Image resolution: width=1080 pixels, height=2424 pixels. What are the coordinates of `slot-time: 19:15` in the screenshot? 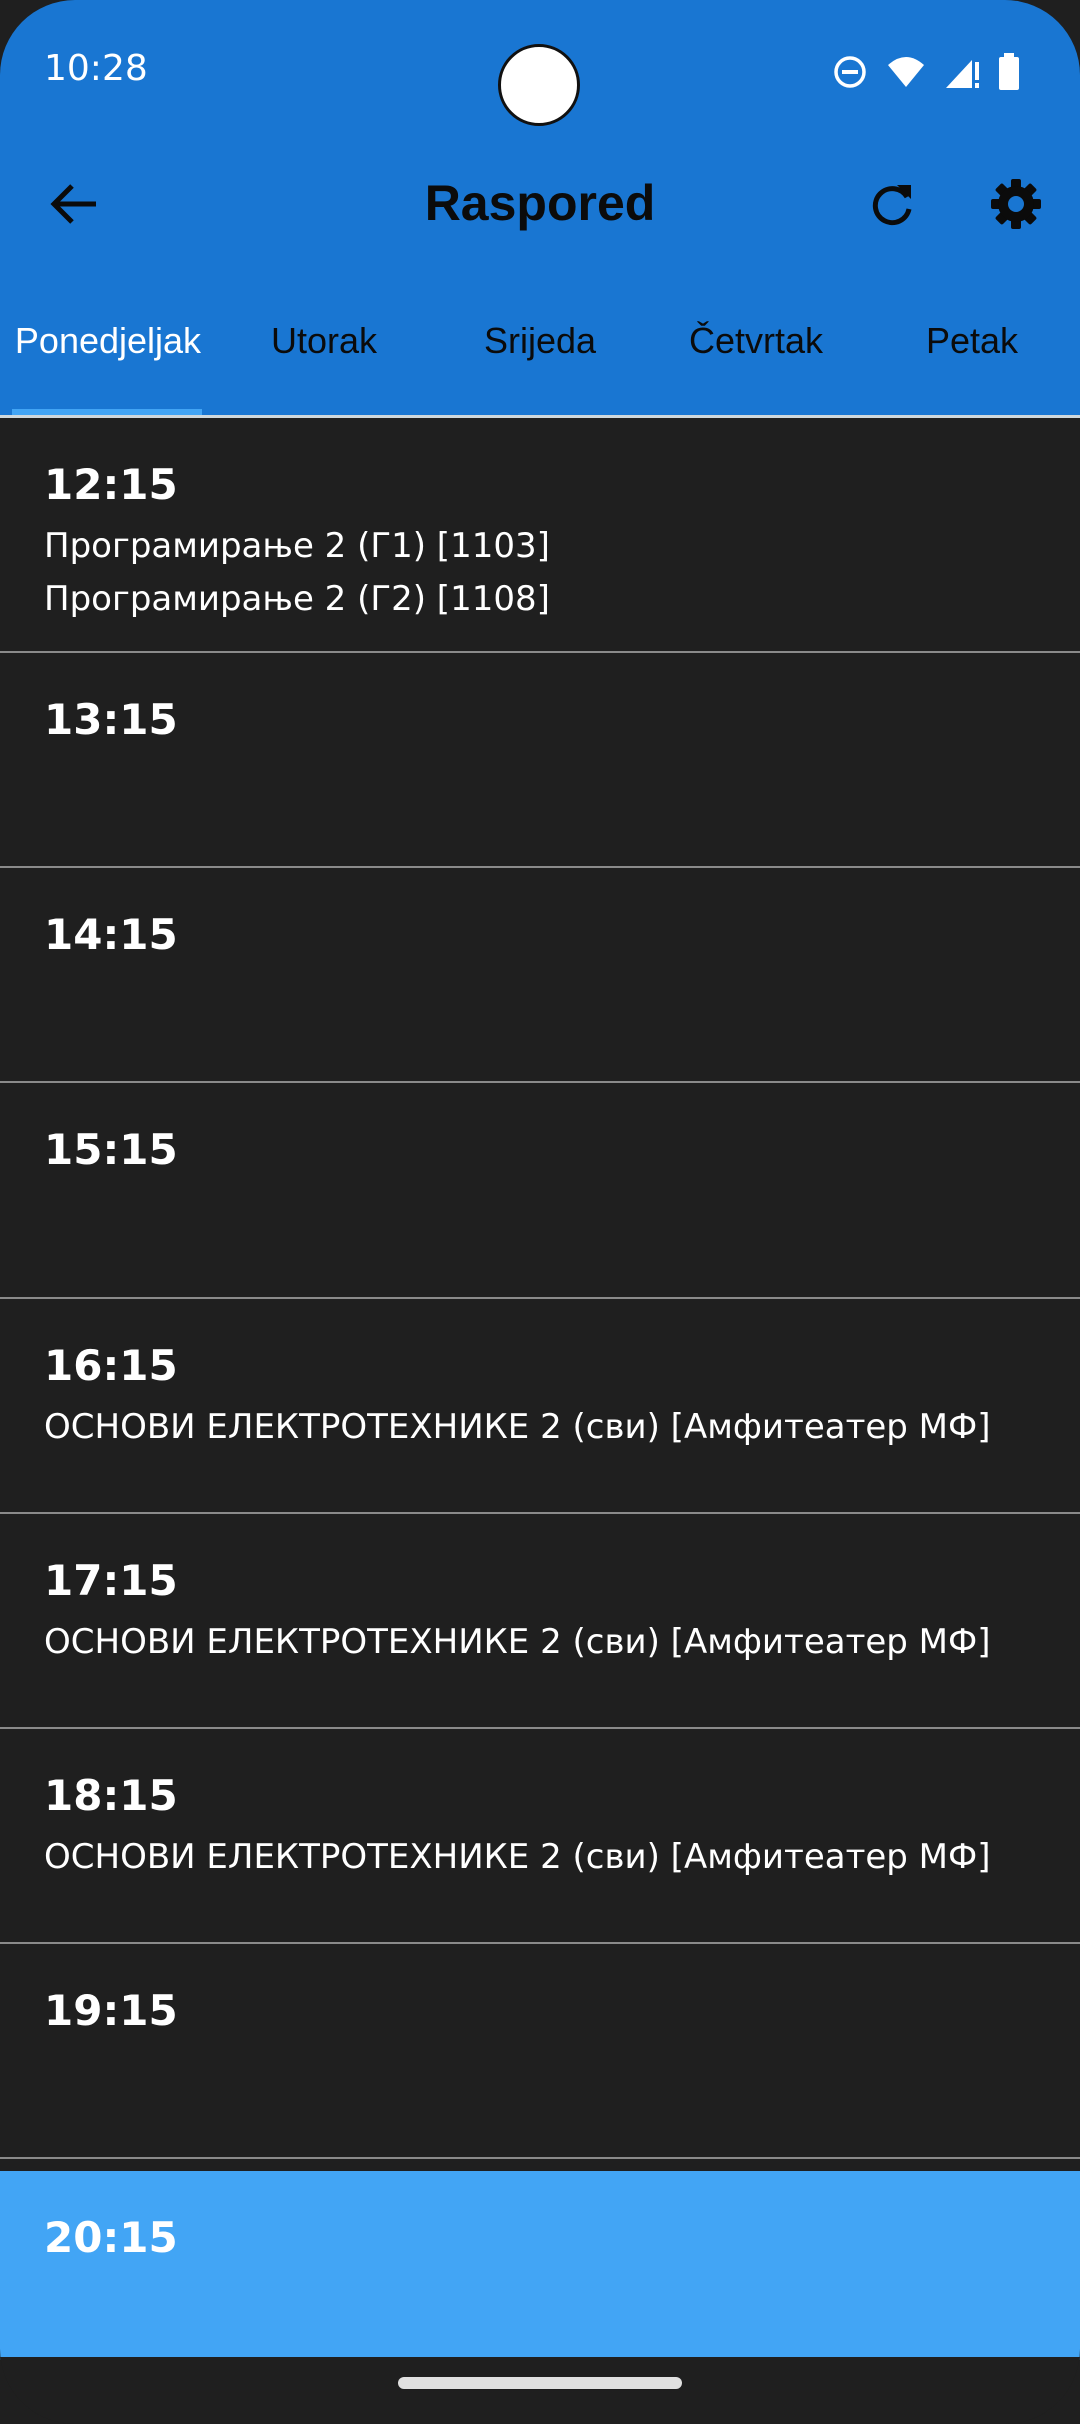 It's located at (111, 2010).